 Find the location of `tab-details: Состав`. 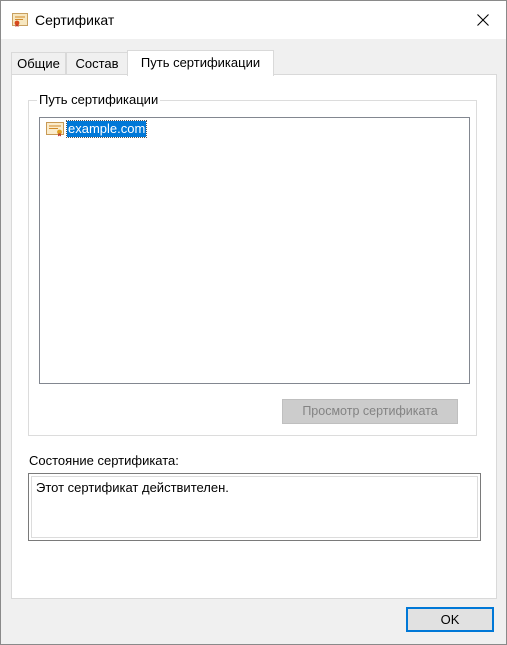

tab-details: Состав is located at coordinates (97, 63).